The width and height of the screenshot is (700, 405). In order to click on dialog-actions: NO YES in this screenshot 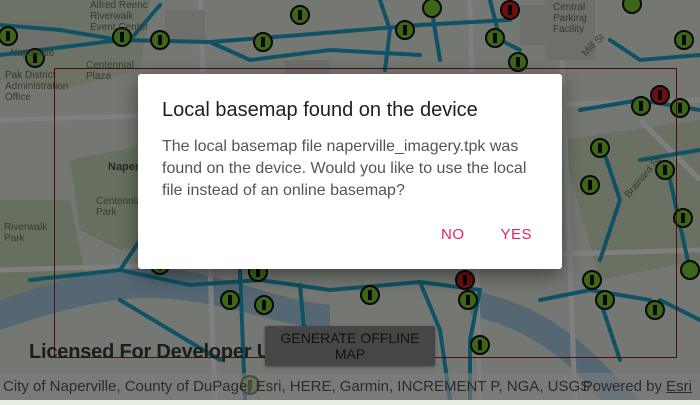, I will do `click(486, 234)`.